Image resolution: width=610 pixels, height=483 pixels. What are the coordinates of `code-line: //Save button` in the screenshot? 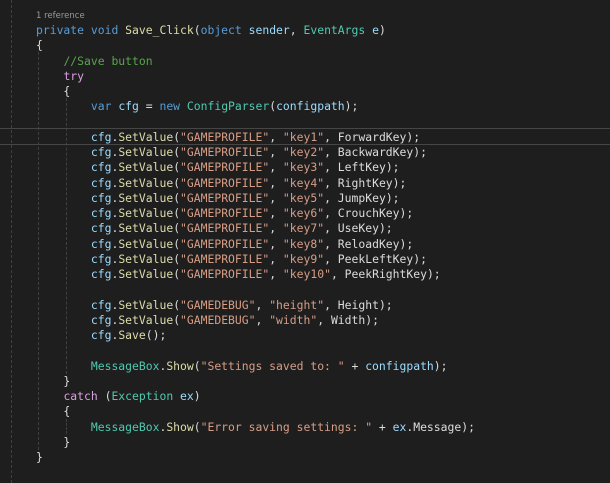 It's located at (255, 61).